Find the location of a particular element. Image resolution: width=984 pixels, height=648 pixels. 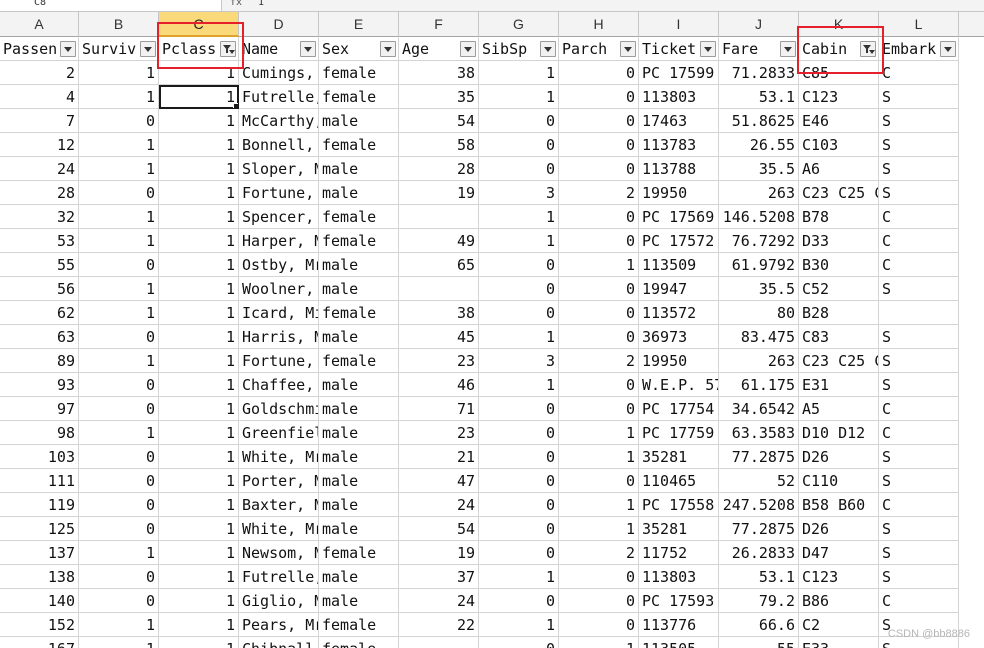

table-cell: 35281 is located at coordinates (679, 457).